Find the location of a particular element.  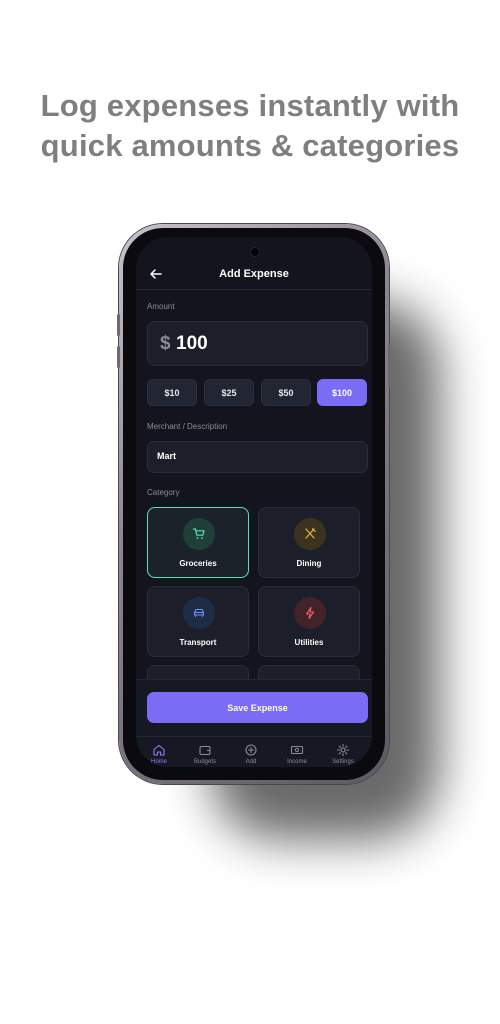

category-grid: Groceries Dining Transport Utilities is located at coordinates (254, 593).